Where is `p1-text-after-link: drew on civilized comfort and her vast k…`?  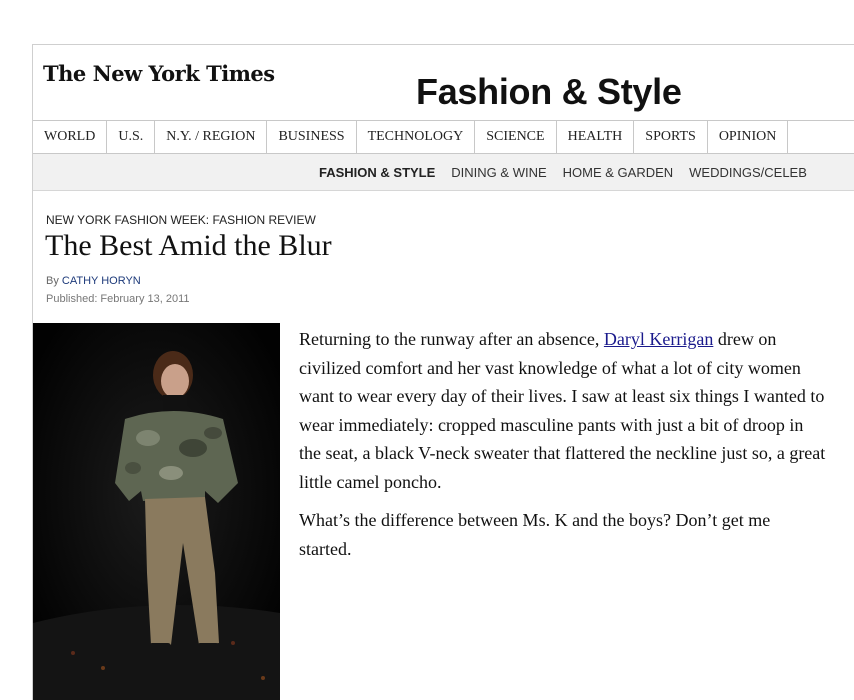
p1-text-after-link: drew on civilized comfort and her vast k… is located at coordinates (562, 410).